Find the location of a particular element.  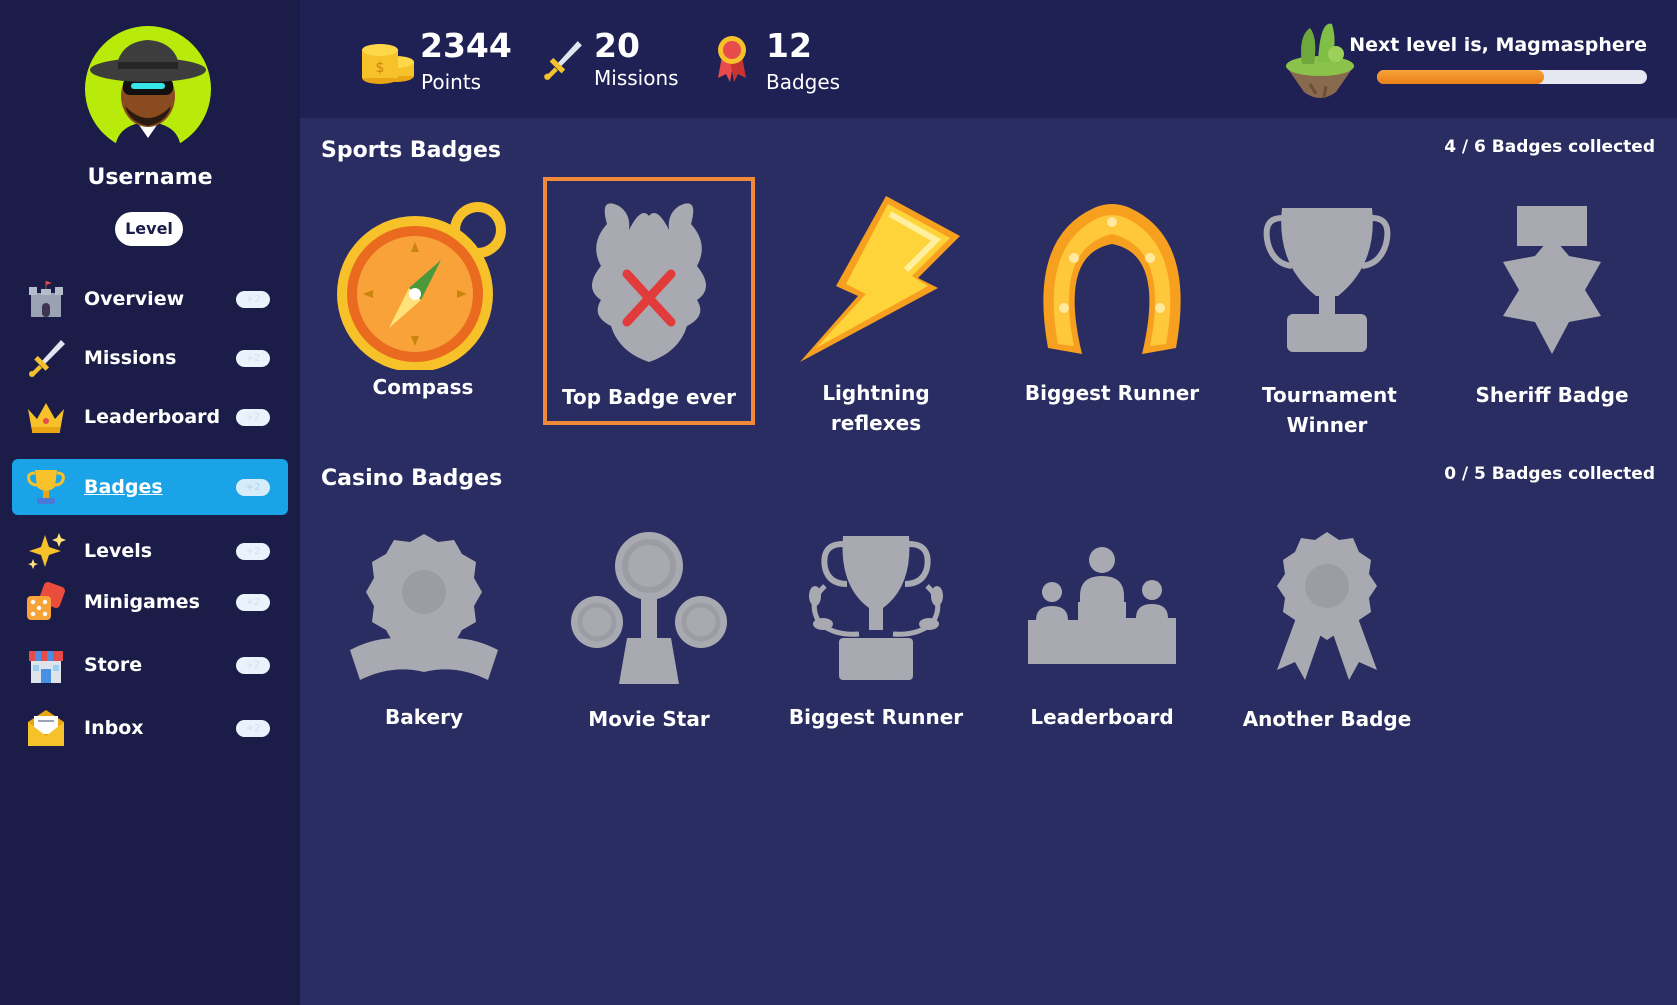

sidebar-item-label: Leaderboard is located at coordinates (152, 417).